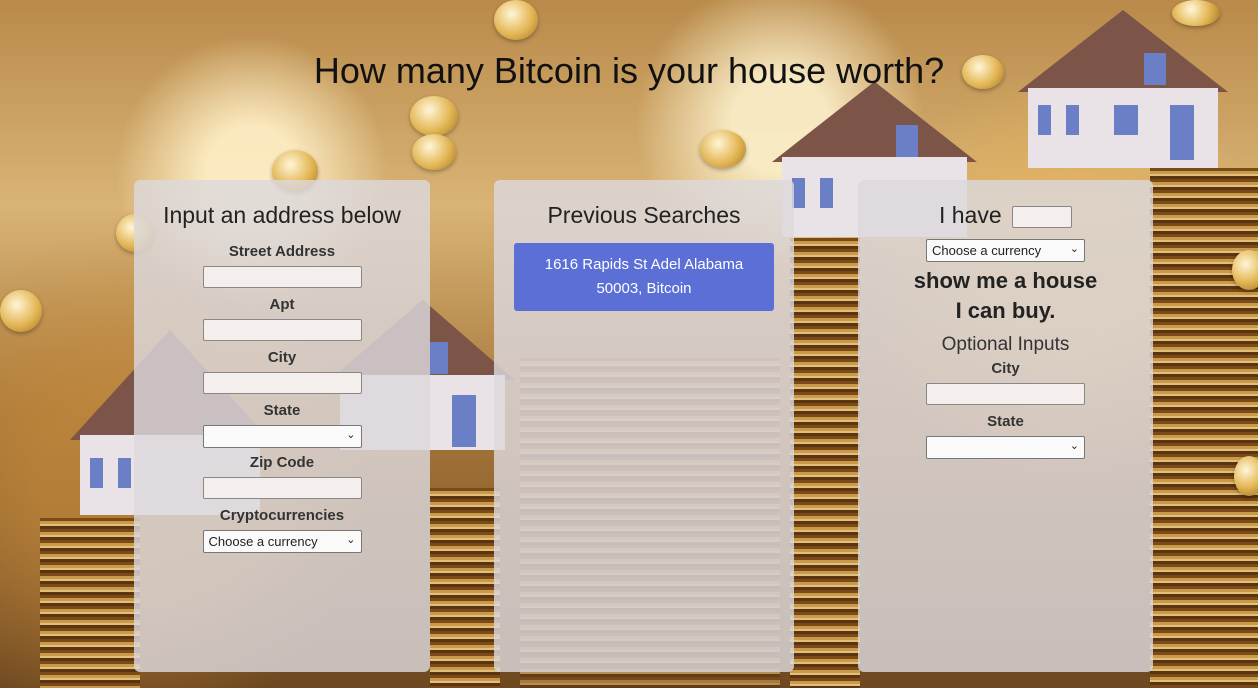  I want to click on optional-city-input, so click(1005, 394).